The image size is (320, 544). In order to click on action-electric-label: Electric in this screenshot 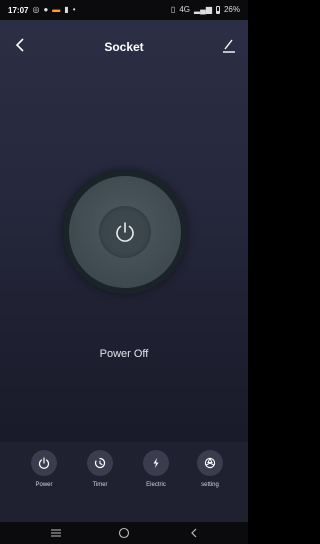, I will do `click(156, 485)`.